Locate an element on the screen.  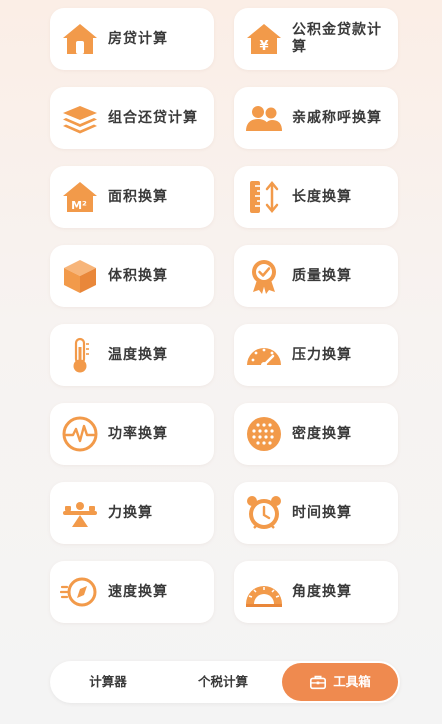
tab-tax: 个税计算 is located at coordinates (223, 682).